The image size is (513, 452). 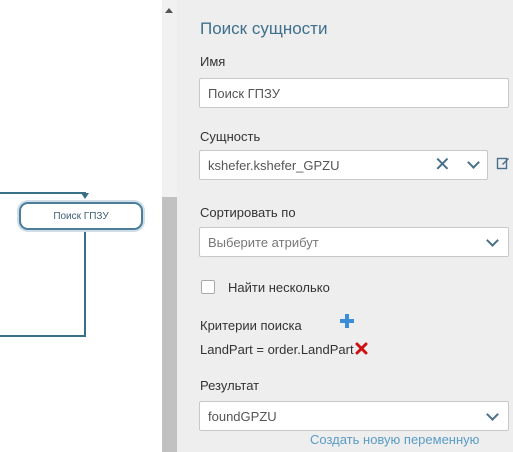 What do you see at coordinates (347, 323) in the screenshot?
I see `plus-icon` at bounding box center [347, 323].